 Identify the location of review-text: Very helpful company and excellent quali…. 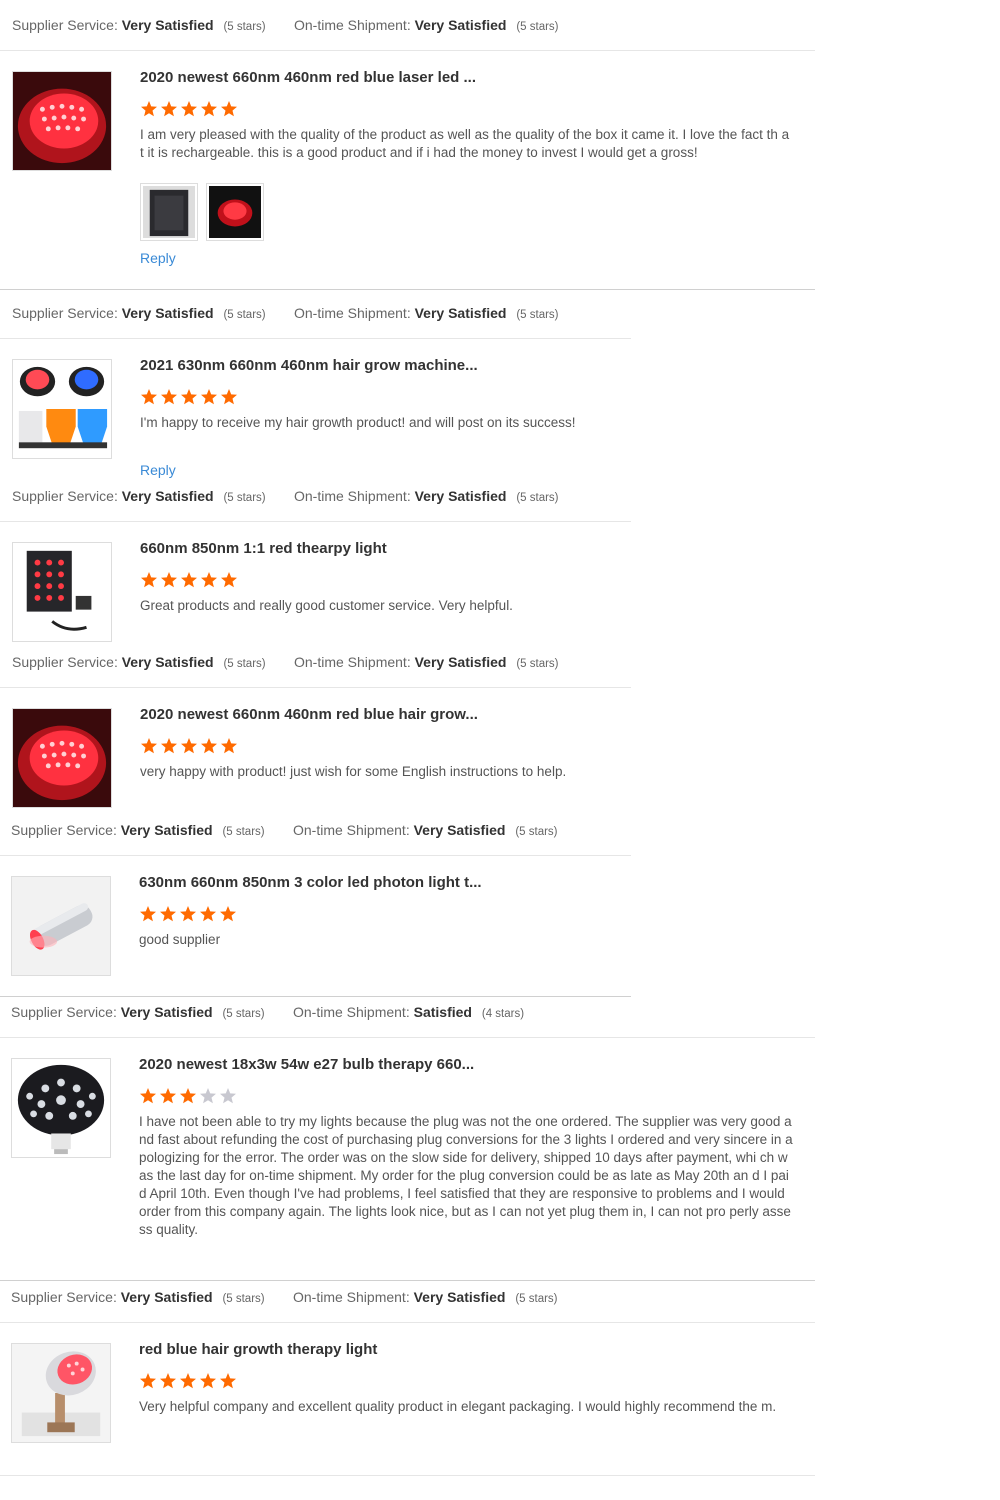
(458, 1406).